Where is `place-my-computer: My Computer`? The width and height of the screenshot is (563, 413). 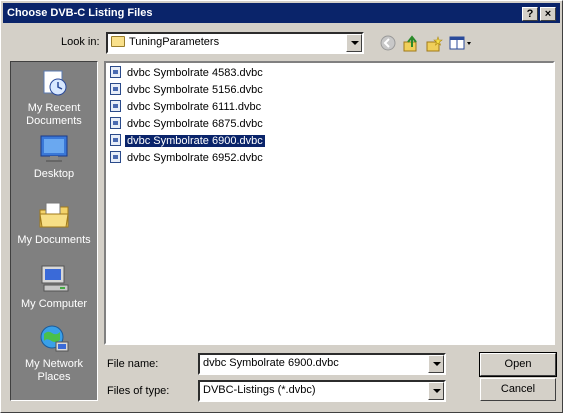 place-my-computer: My Computer is located at coordinates (54, 287).